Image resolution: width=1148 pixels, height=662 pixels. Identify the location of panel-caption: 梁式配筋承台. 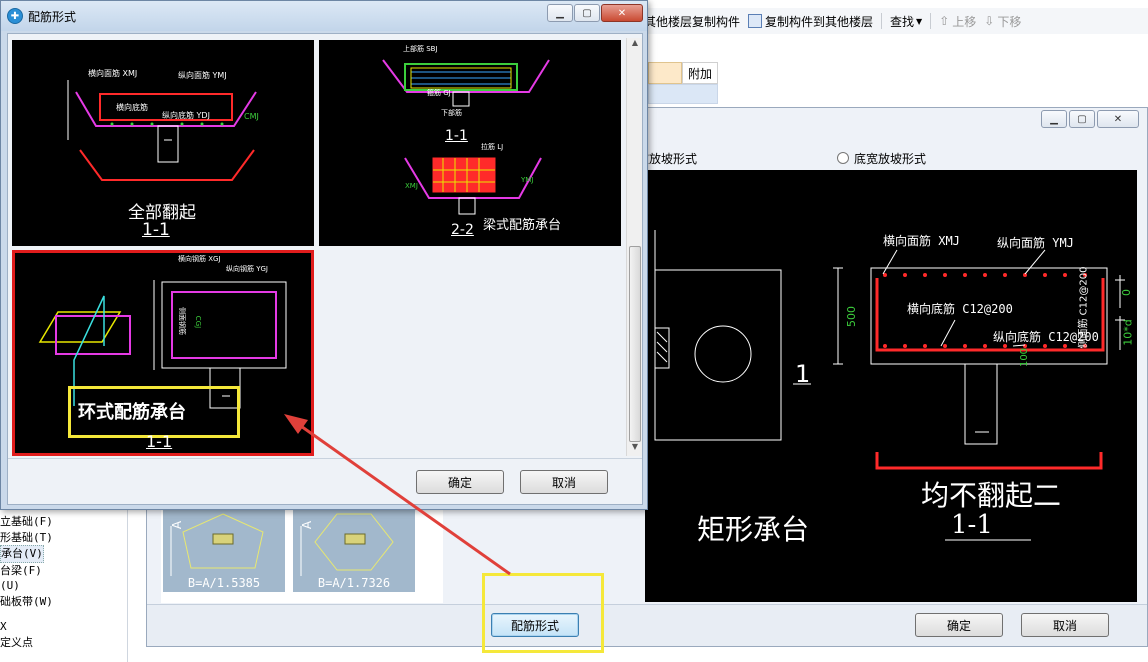
(522, 225).